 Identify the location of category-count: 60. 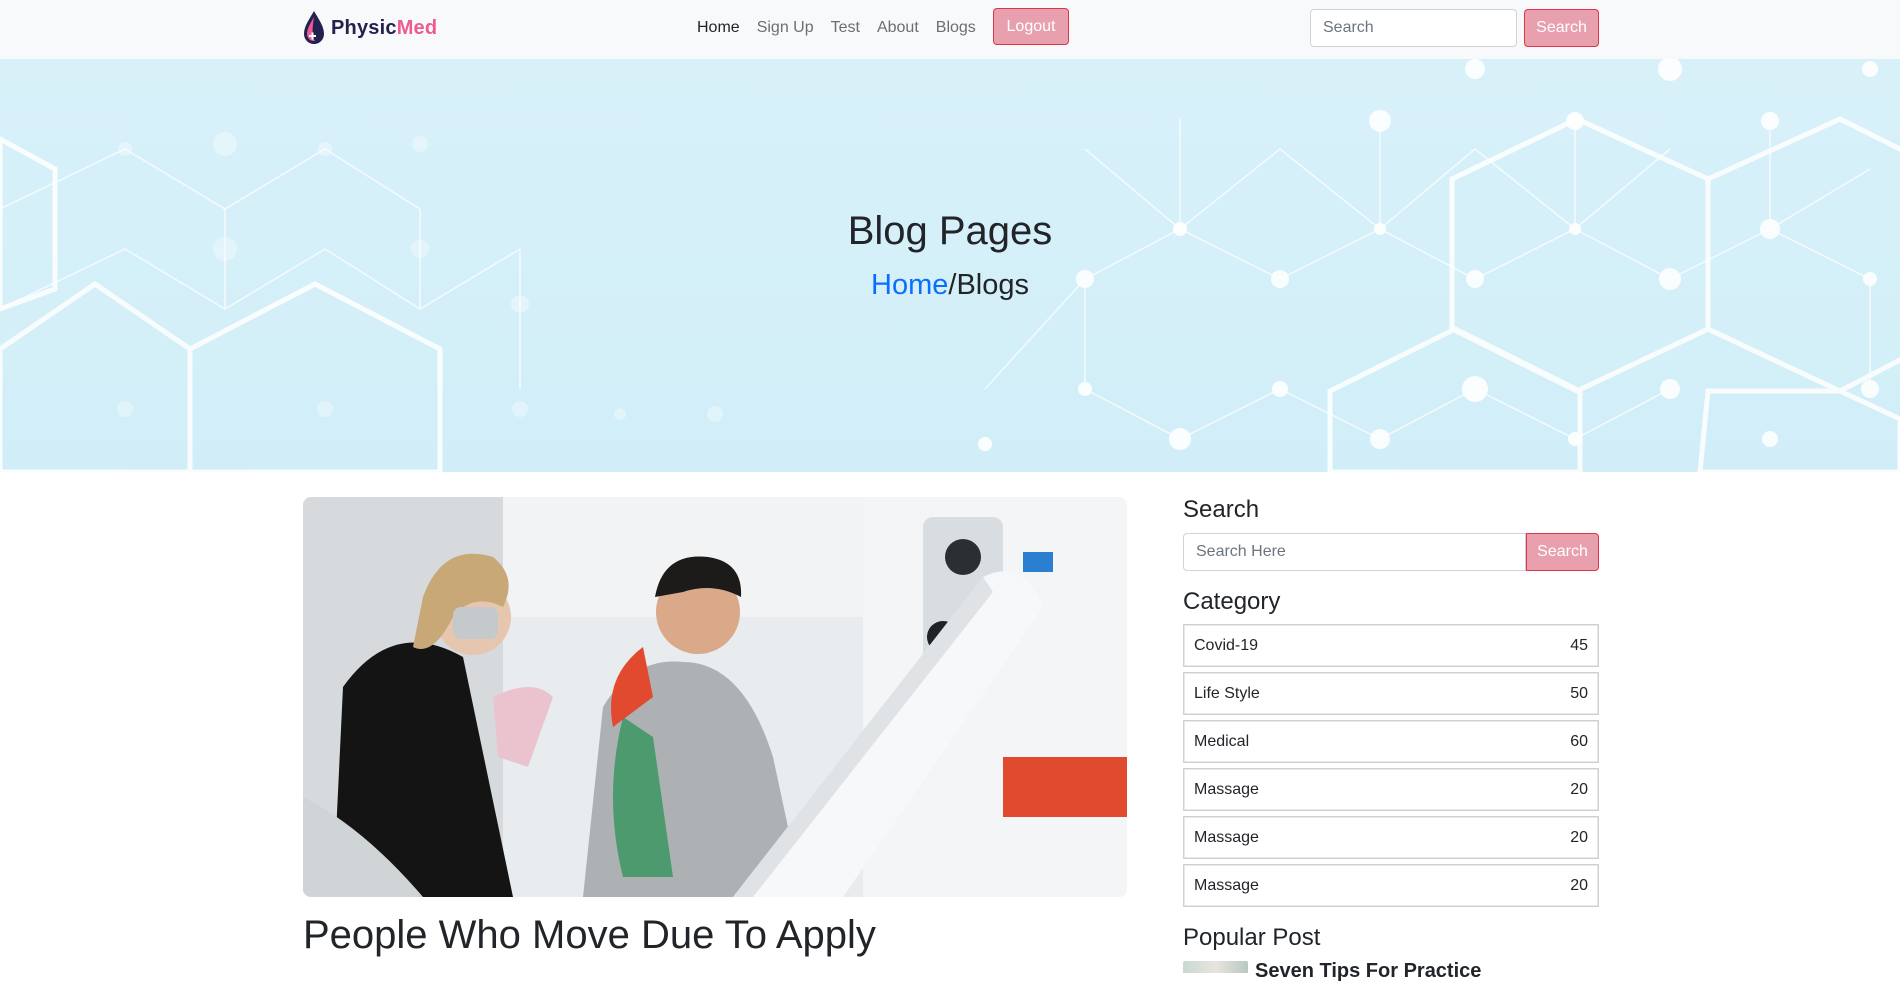
(1579, 741).